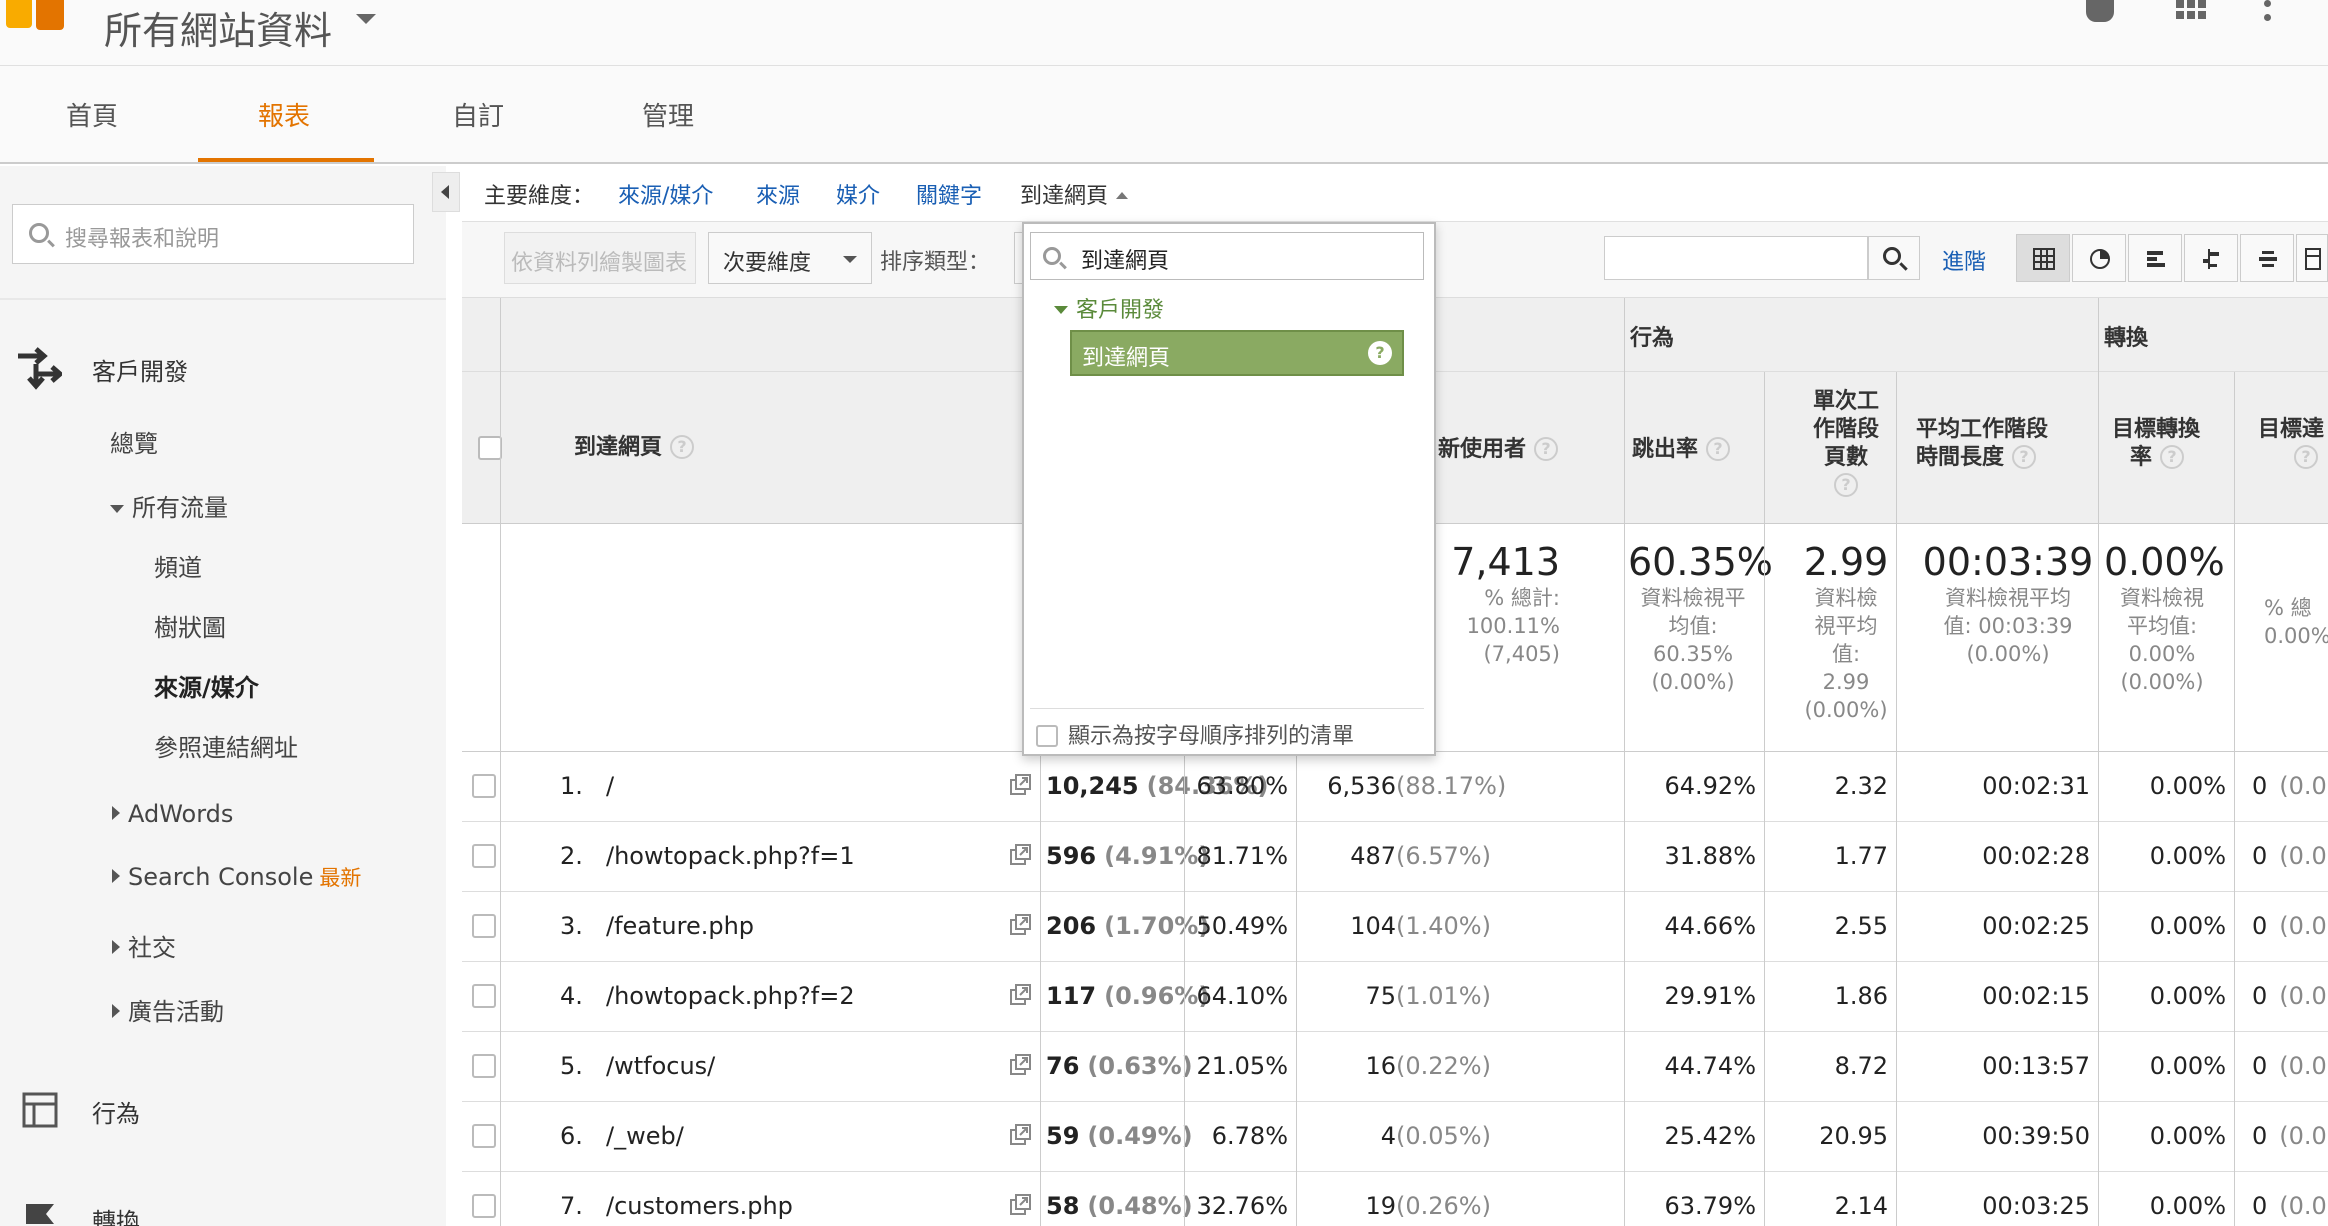  I want to click on sidebar-item-referrals: 參照連結網址, so click(226, 745).